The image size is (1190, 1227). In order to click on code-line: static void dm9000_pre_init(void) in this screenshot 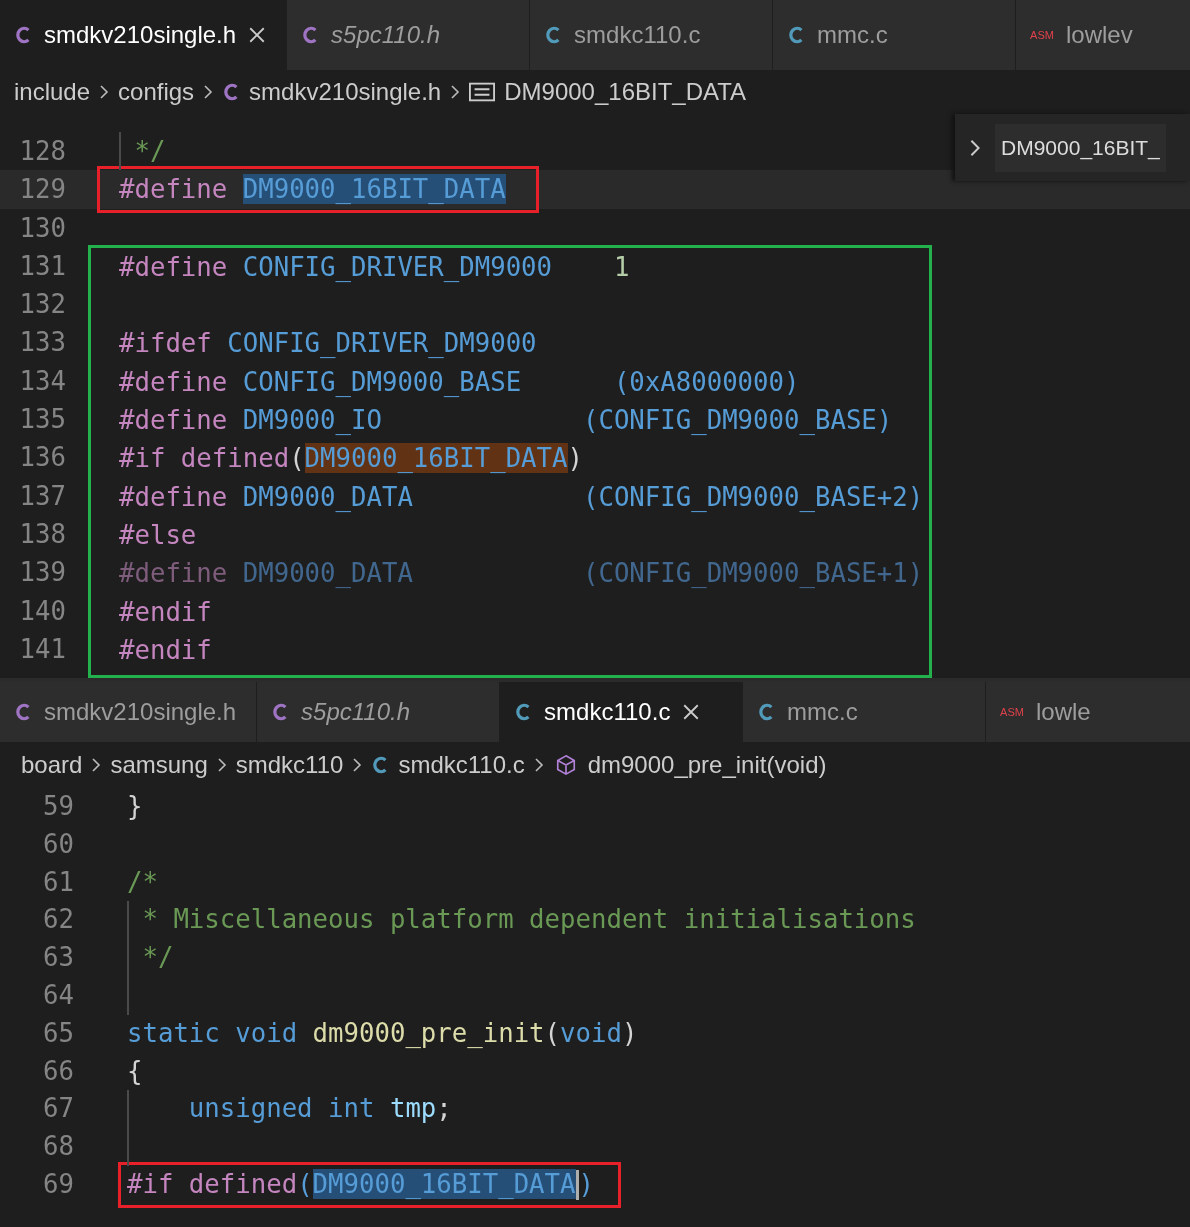, I will do `click(382, 1032)`.